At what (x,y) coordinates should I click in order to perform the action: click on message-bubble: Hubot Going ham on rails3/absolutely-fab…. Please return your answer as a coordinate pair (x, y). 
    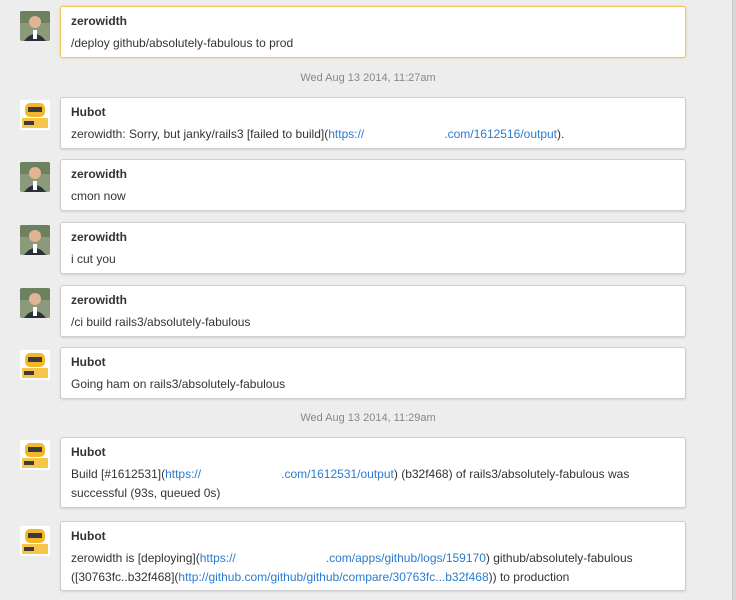
    Looking at the image, I should click on (373, 373).